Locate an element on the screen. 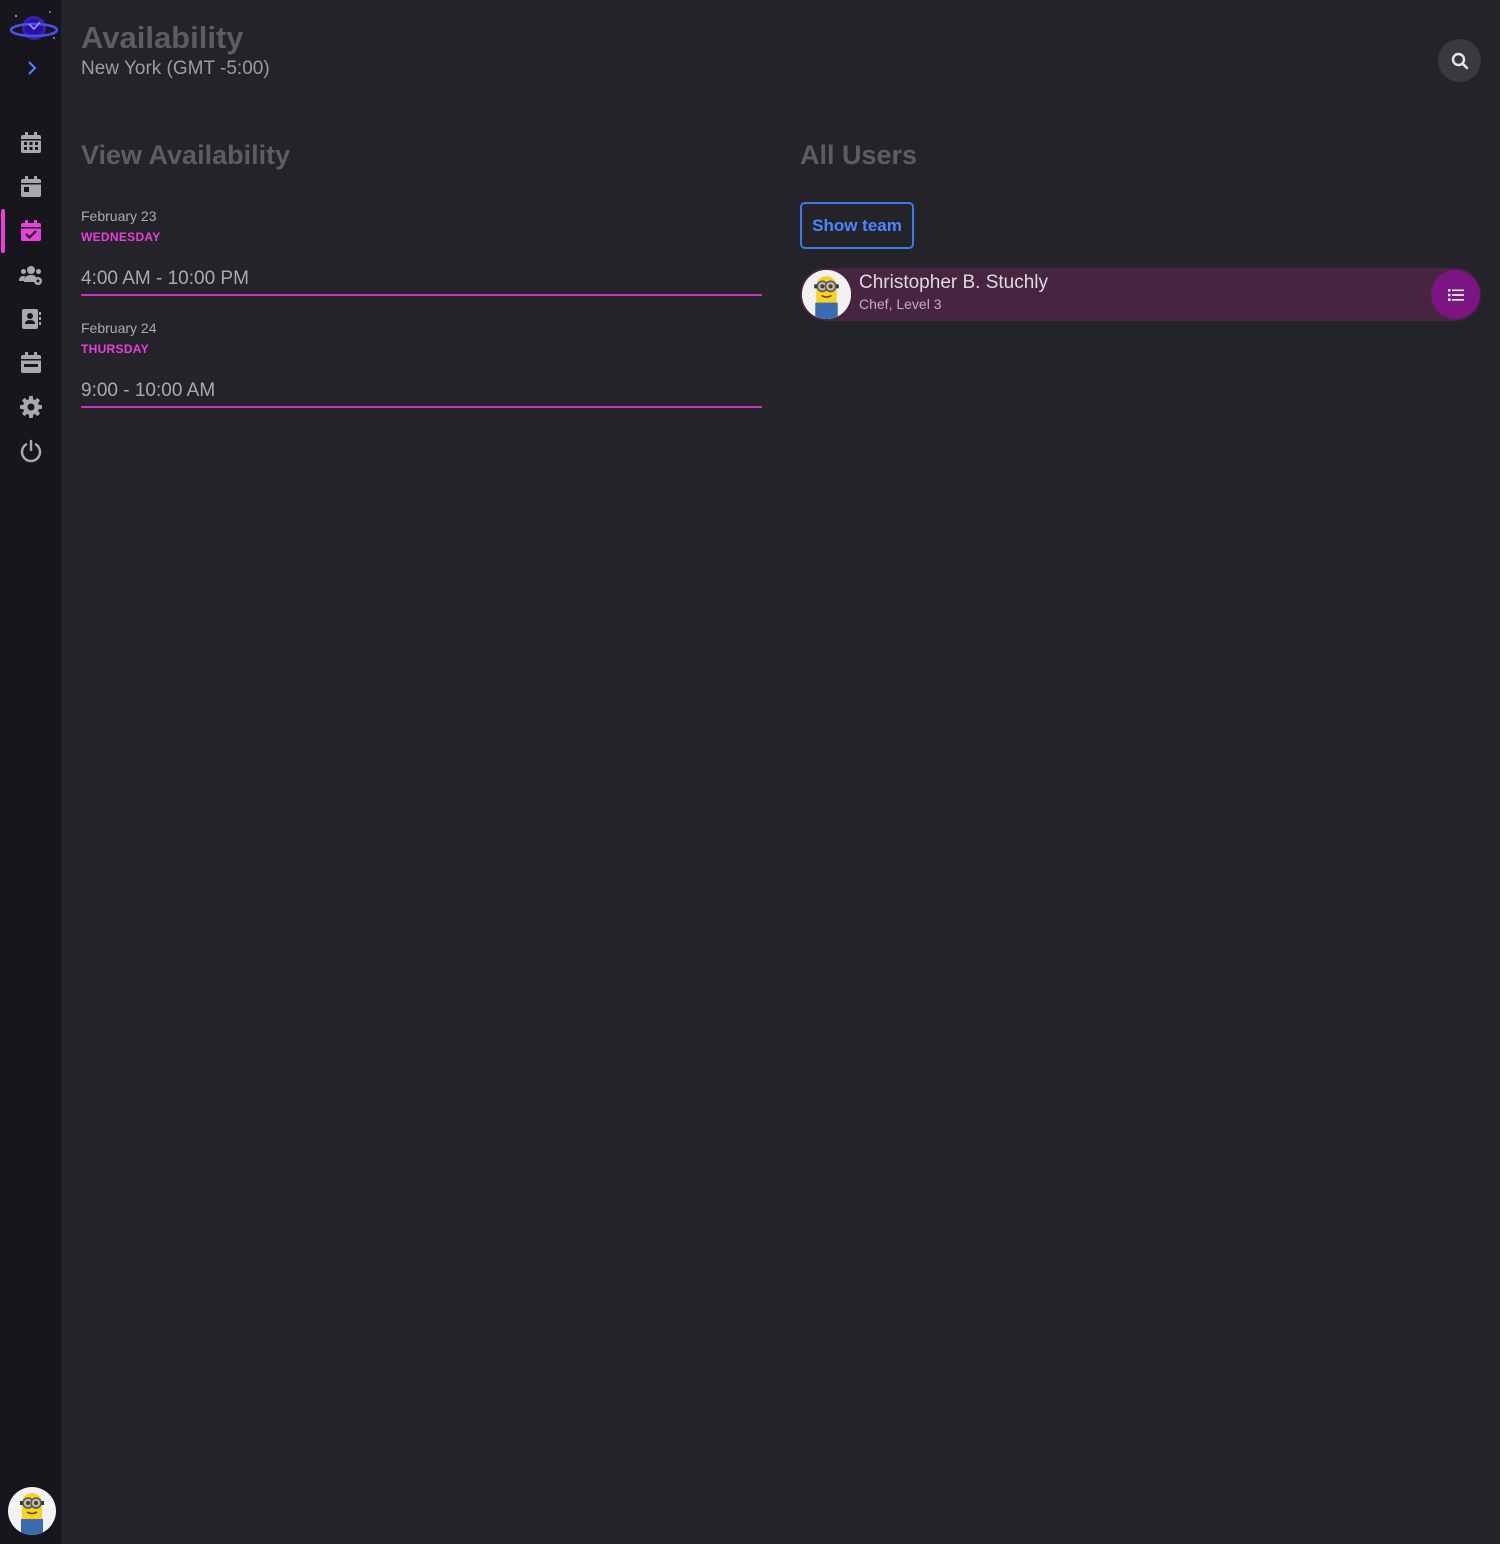 This screenshot has height=1544, width=1500. gear-icon is located at coordinates (30, 407).